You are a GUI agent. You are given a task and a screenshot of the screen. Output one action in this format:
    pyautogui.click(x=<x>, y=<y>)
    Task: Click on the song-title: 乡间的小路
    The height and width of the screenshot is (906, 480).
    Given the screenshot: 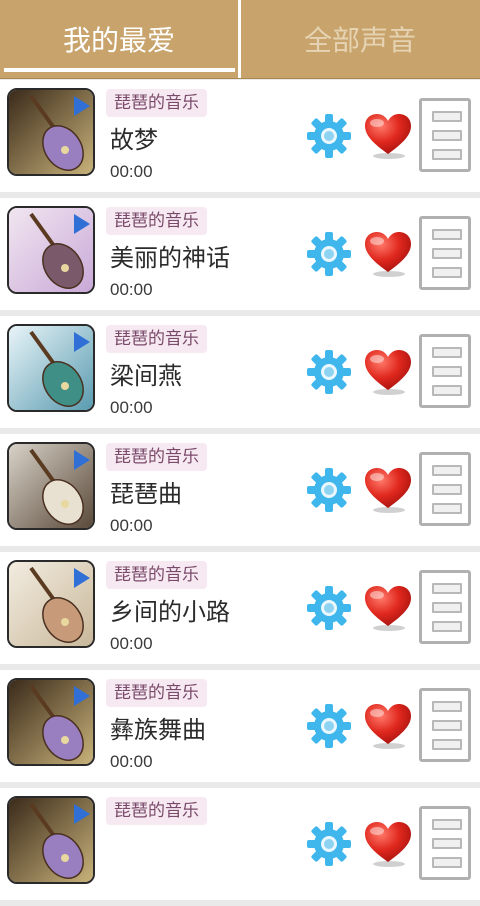 What is the action you would take?
    pyautogui.click(x=170, y=612)
    